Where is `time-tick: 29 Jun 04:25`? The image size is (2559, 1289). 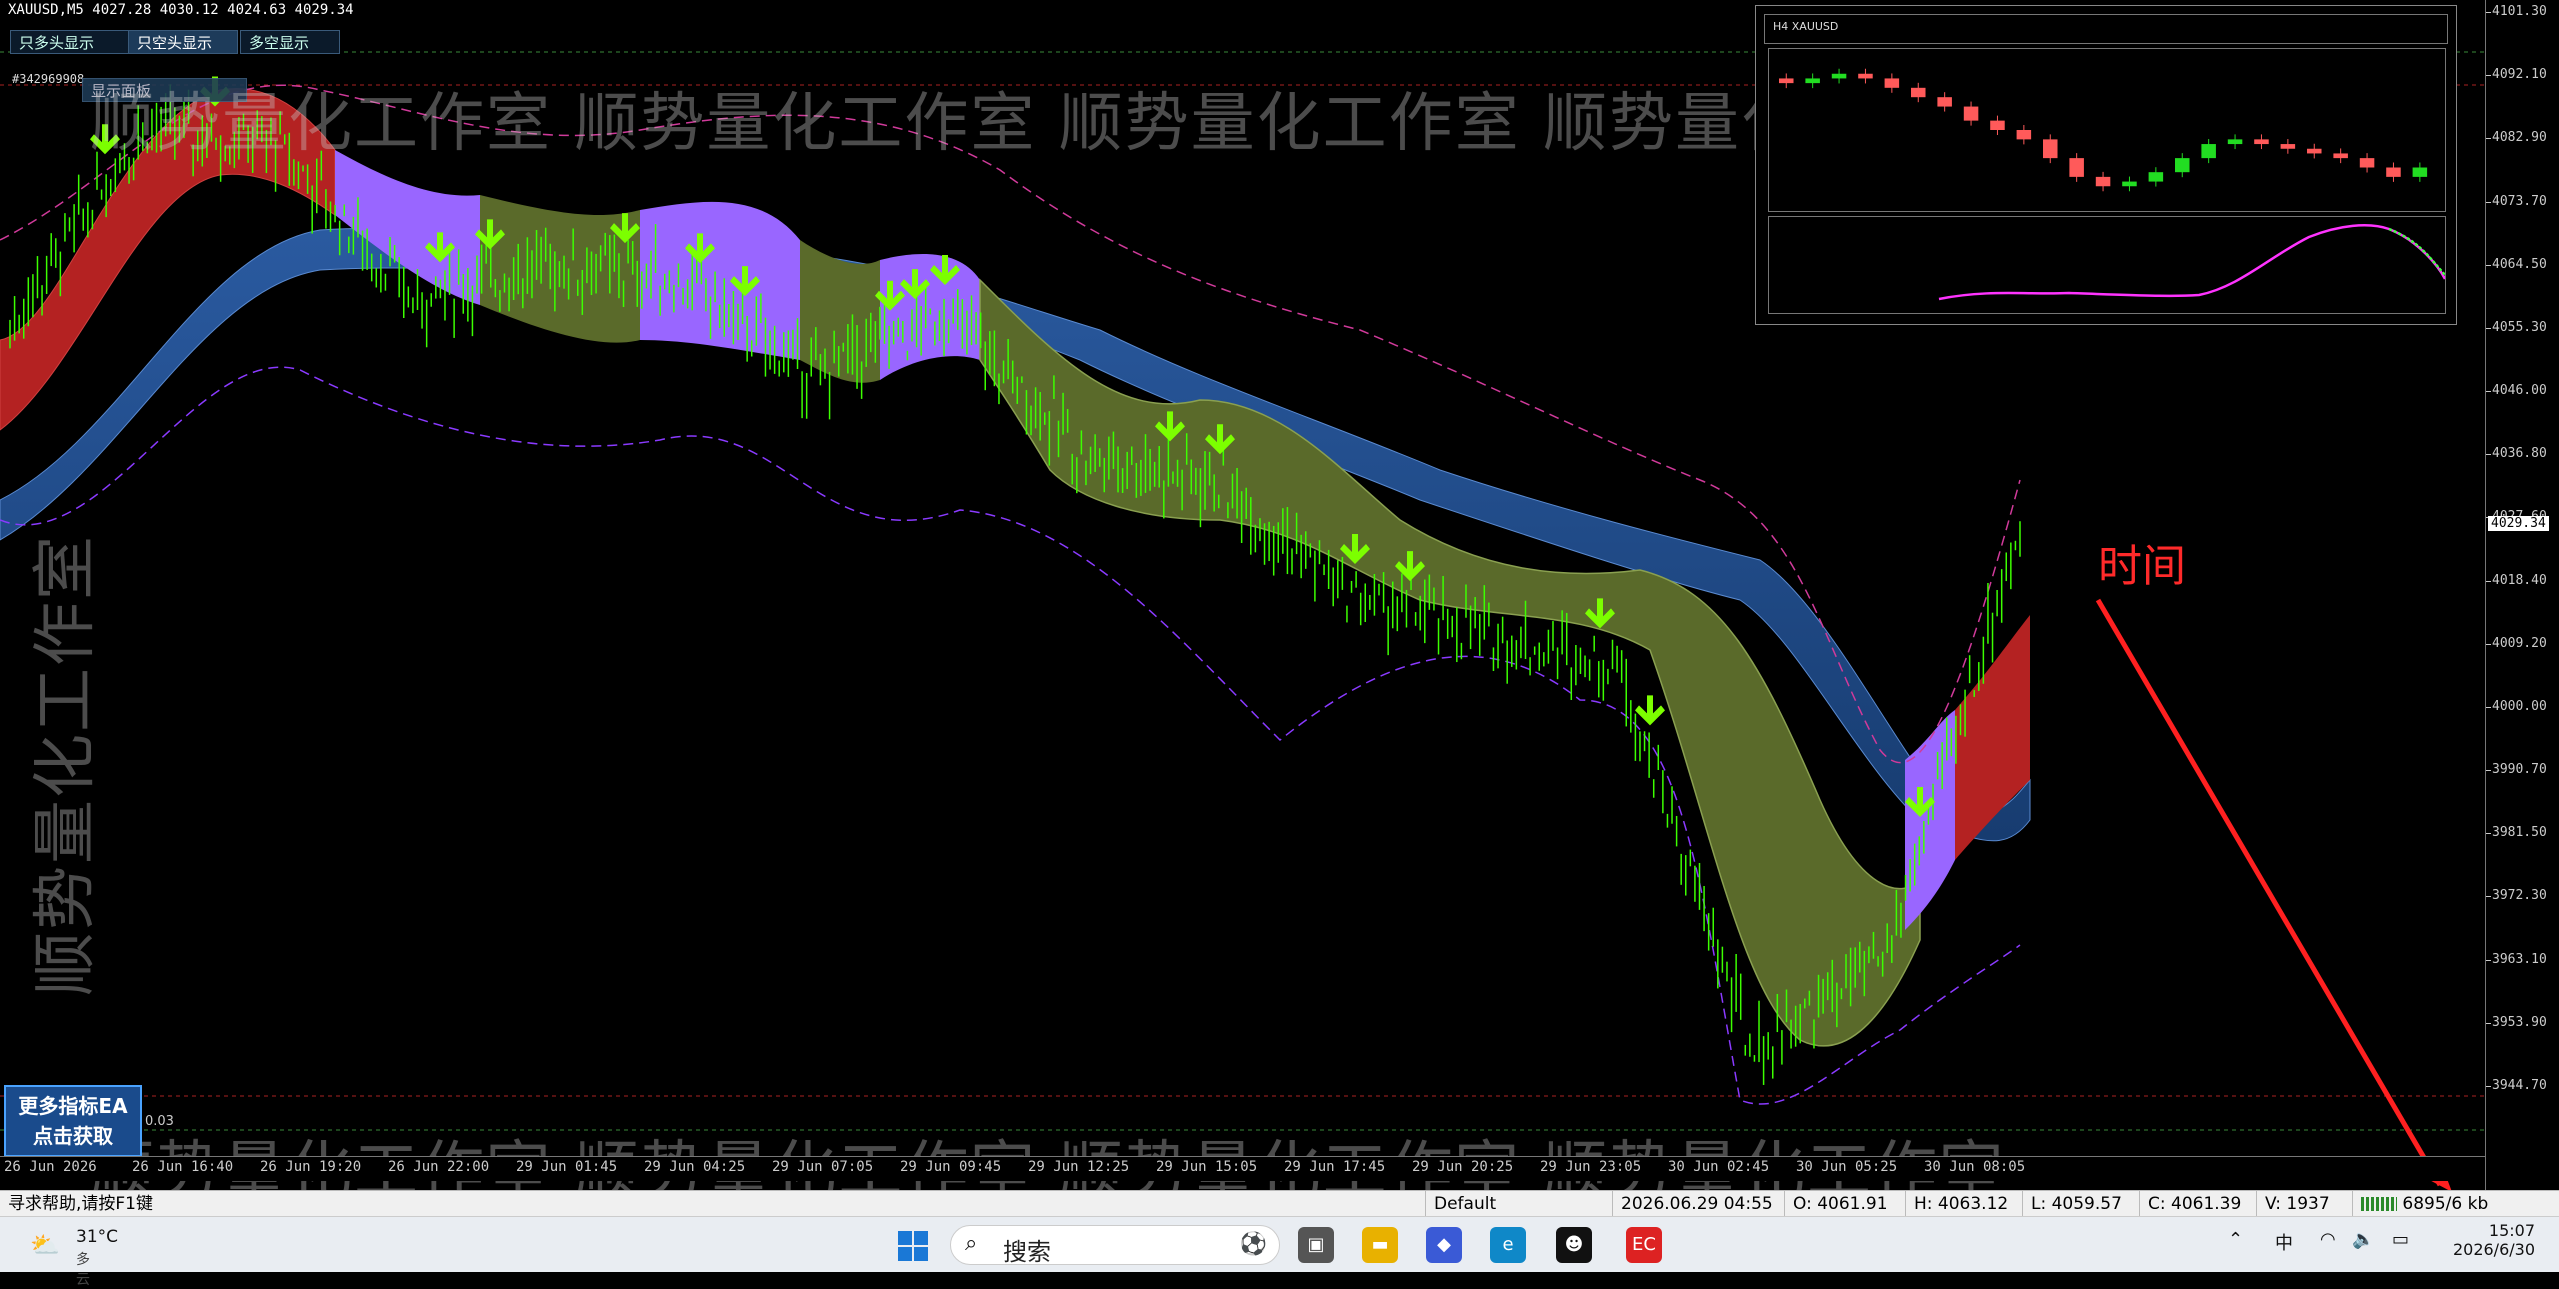 time-tick: 29 Jun 04:25 is located at coordinates (695, 1167).